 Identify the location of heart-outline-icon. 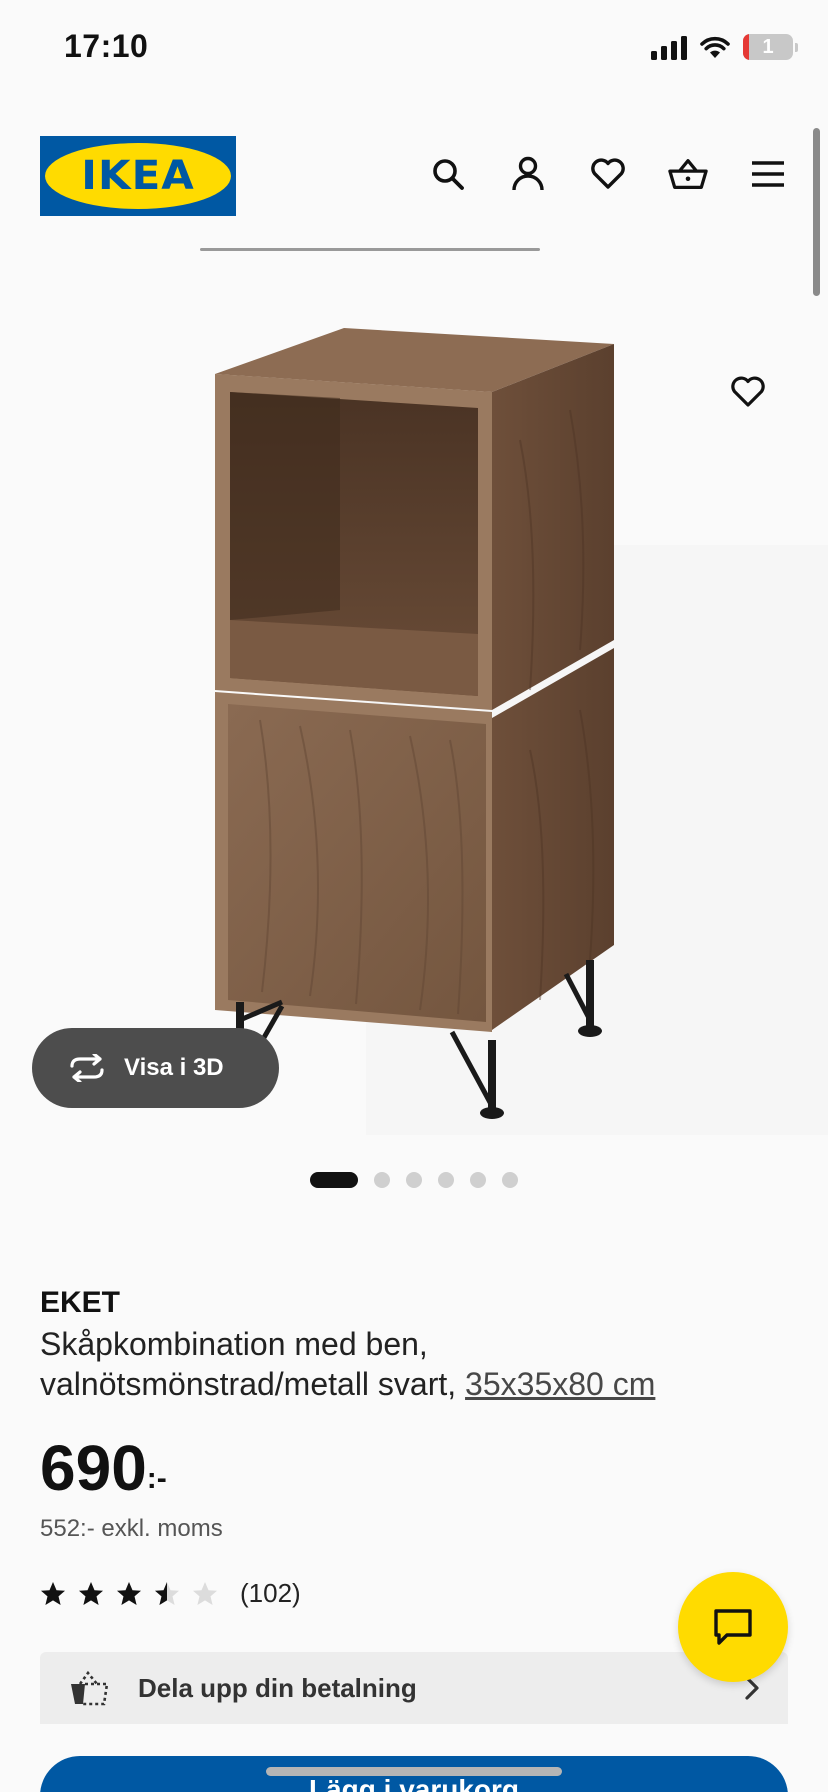
(748, 391).